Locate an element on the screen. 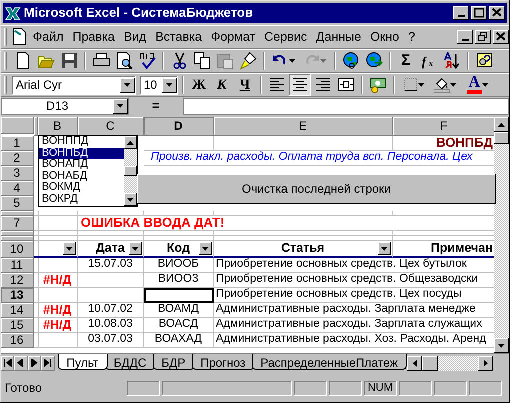 The image size is (512, 405). row-header: 3 is located at coordinates (17, 173).